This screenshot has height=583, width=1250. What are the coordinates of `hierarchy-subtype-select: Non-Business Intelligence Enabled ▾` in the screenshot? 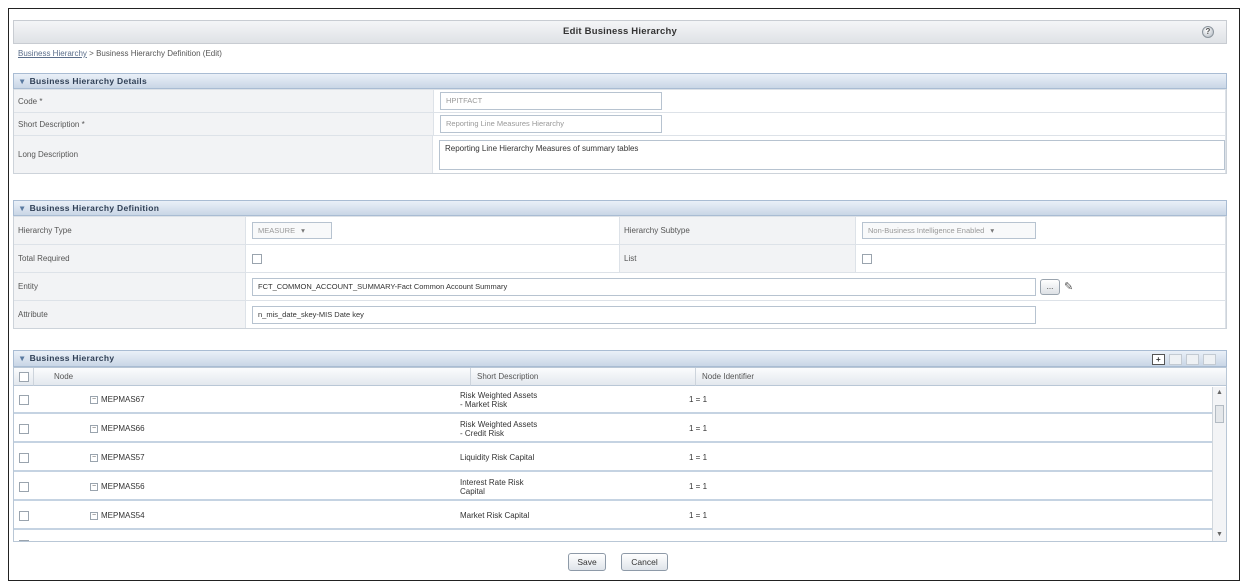 It's located at (949, 230).